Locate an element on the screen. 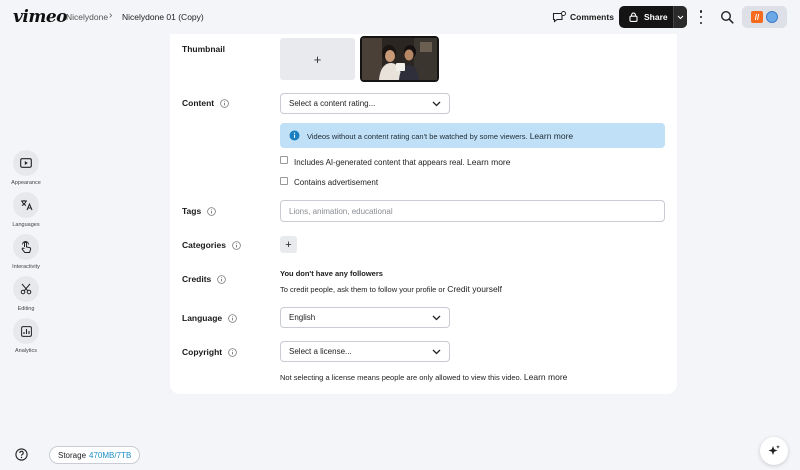 This screenshot has width=800, height=470. rail-item-languages: Languages is located at coordinates (26, 210).